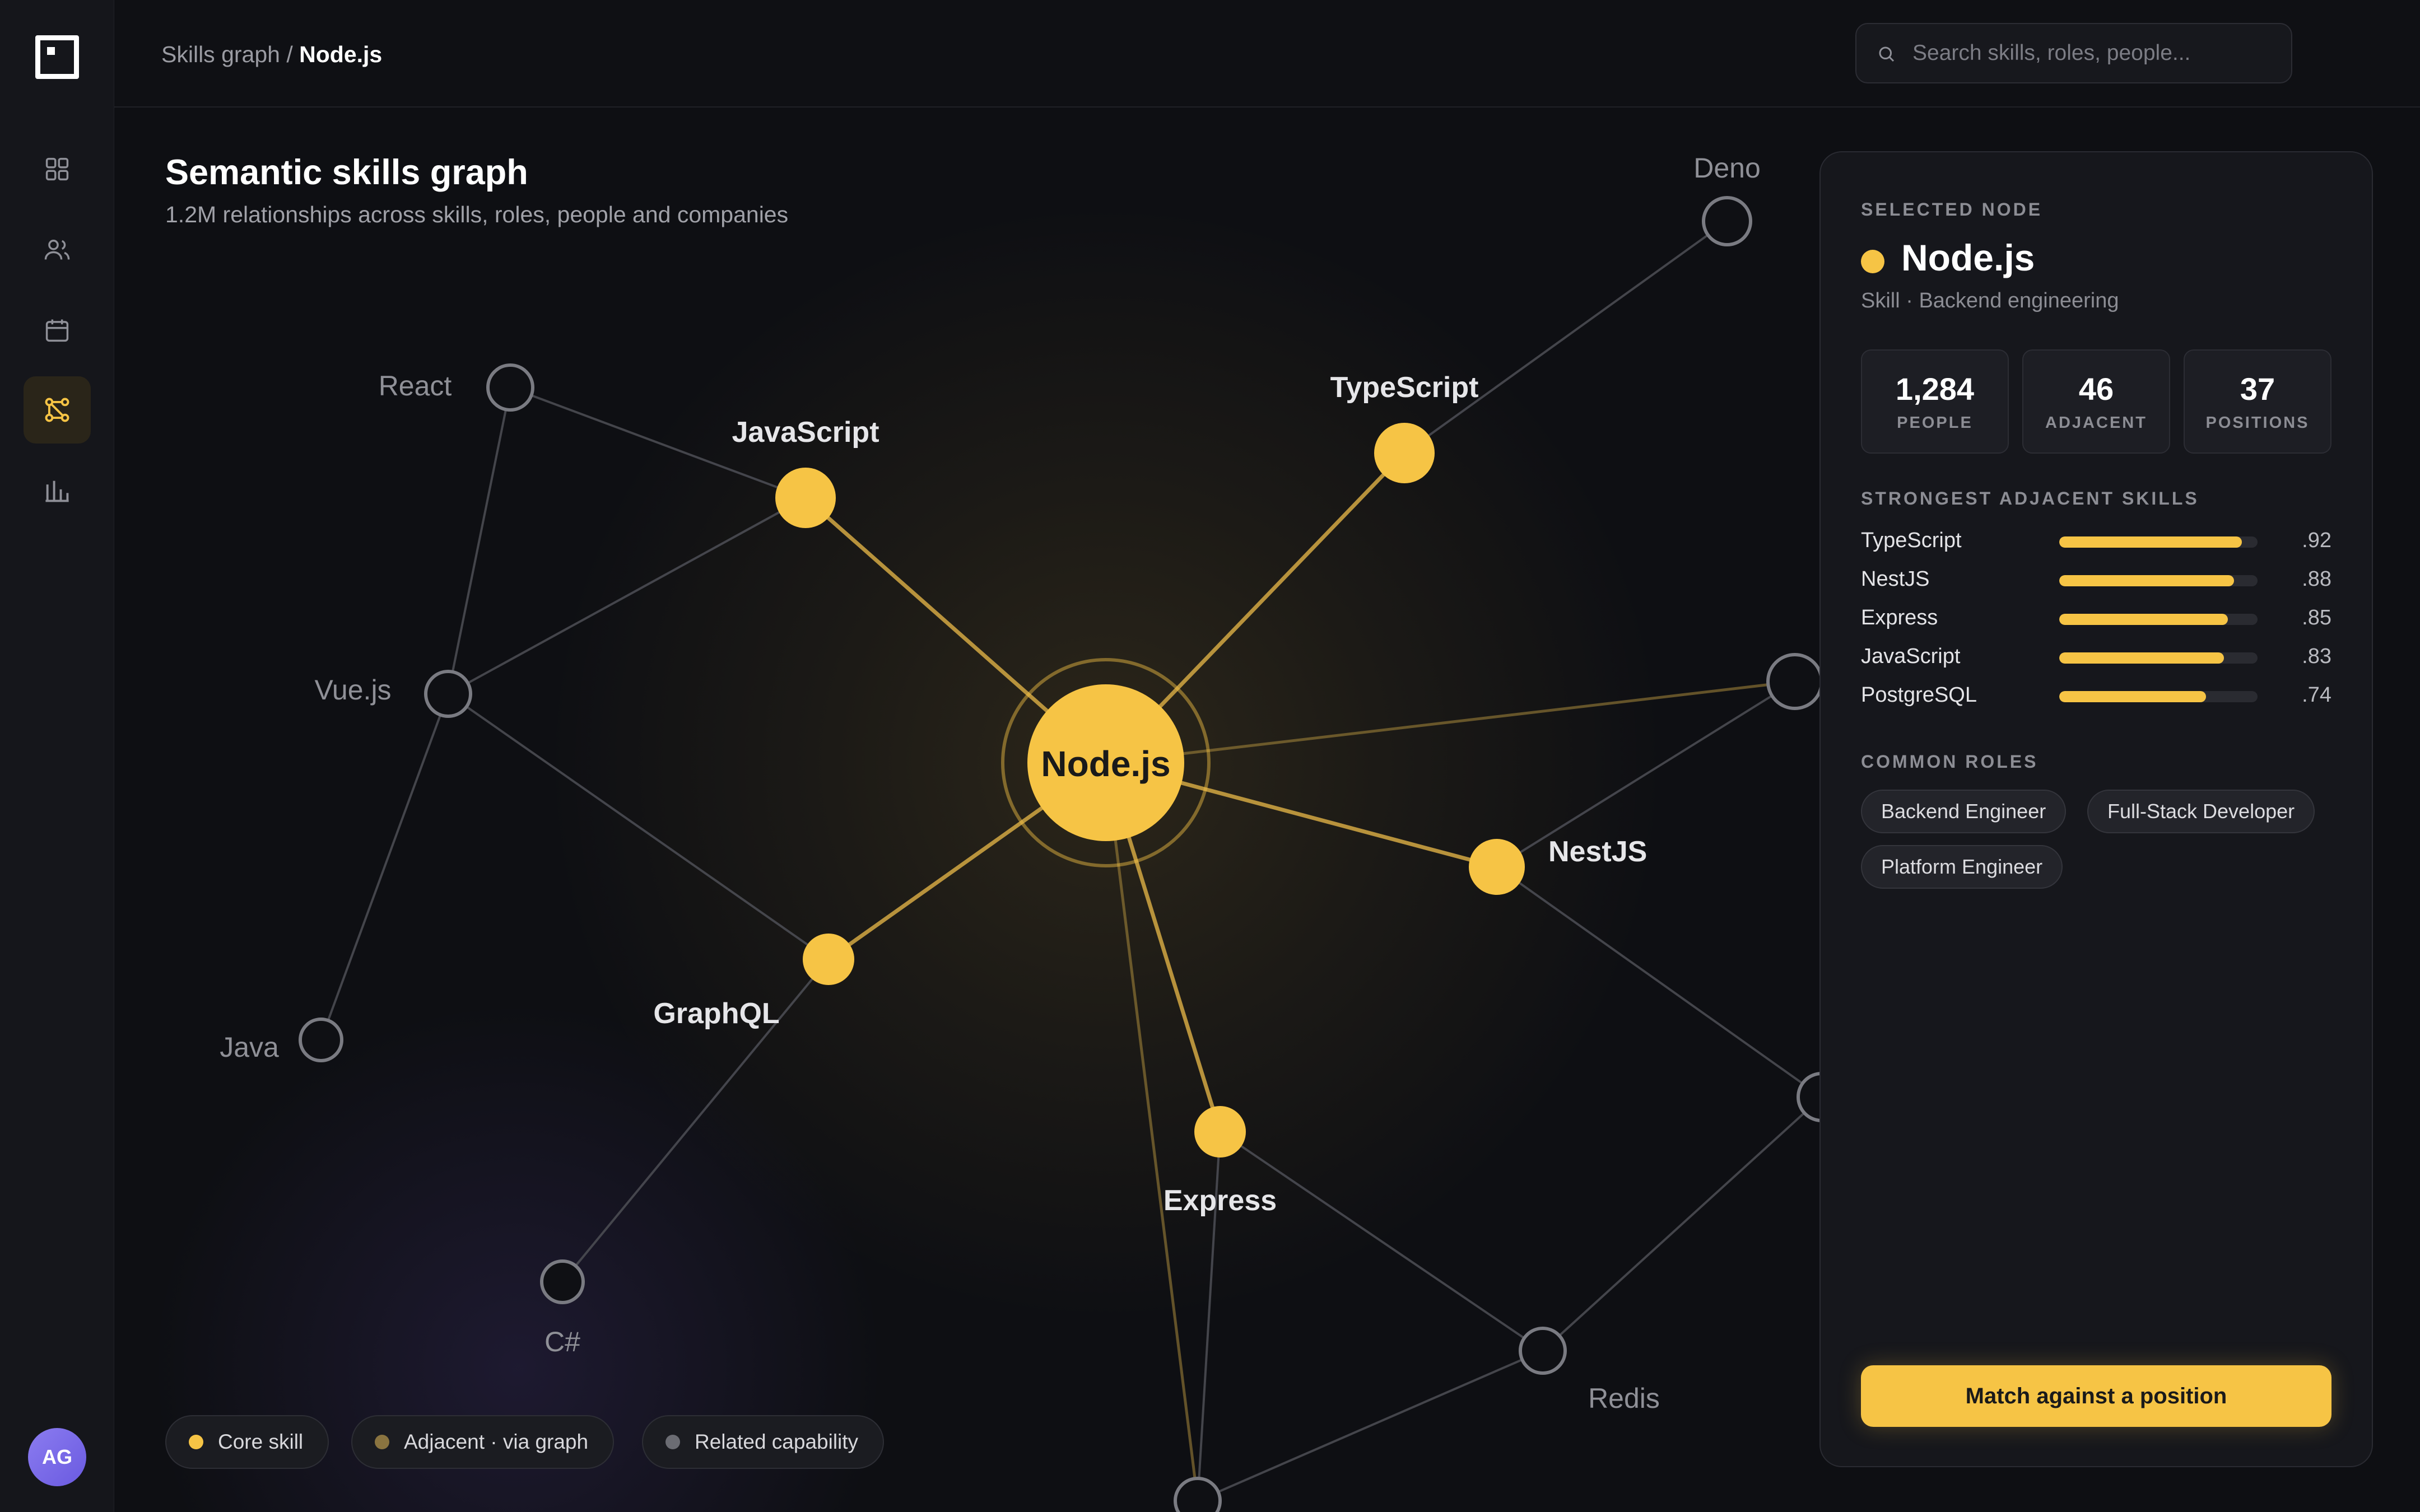  Describe the element at coordinates (448, 694) in the screenshot. I see `graph-node-vue-js` at that location.